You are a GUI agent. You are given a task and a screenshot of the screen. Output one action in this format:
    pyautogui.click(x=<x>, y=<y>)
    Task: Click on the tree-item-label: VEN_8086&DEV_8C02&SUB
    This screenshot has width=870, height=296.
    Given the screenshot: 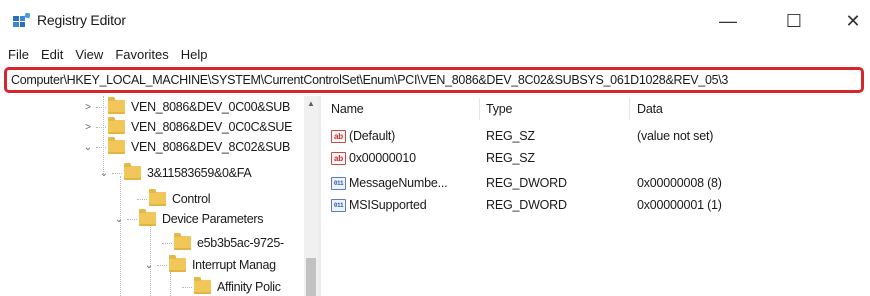 What is the action you would take?
    pyautogui.click(x=211, y=147)
    